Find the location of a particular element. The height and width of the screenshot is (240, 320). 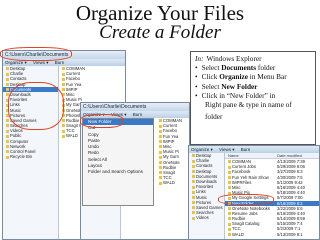

column-date: Date modified is located at coordinates (289, 155).